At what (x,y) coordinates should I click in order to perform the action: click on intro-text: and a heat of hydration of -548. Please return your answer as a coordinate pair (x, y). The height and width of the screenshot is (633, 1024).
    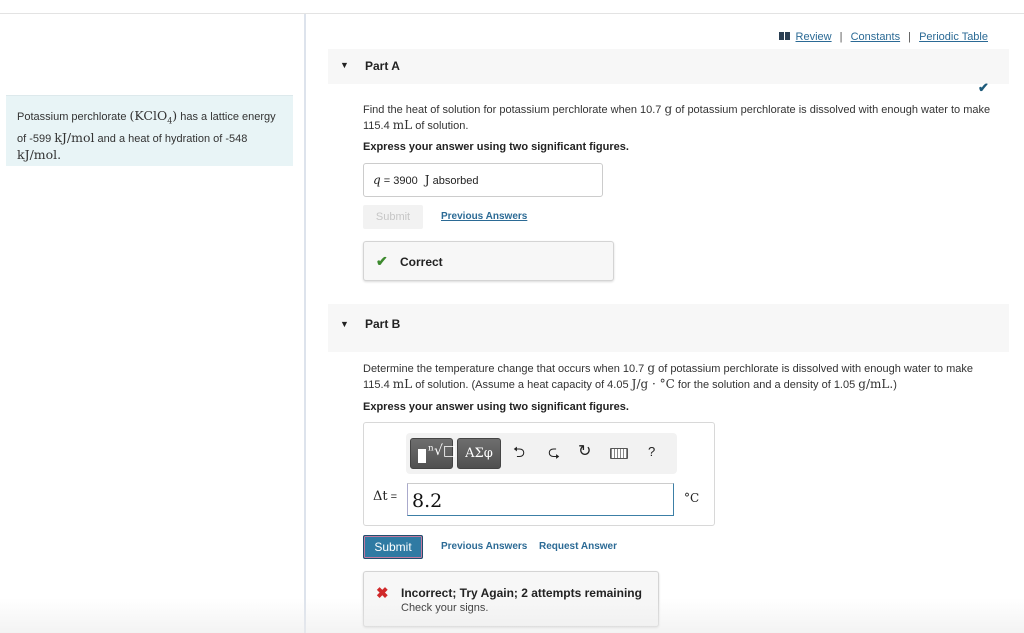
    Looking at the image, I should click on (171, 138).